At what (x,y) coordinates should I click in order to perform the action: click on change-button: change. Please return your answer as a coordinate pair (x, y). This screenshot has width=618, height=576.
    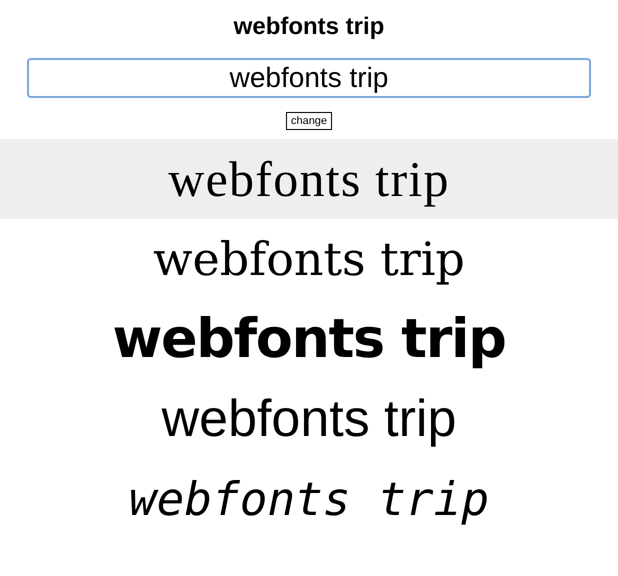
    Looking at the image, I should click on (309, 121).